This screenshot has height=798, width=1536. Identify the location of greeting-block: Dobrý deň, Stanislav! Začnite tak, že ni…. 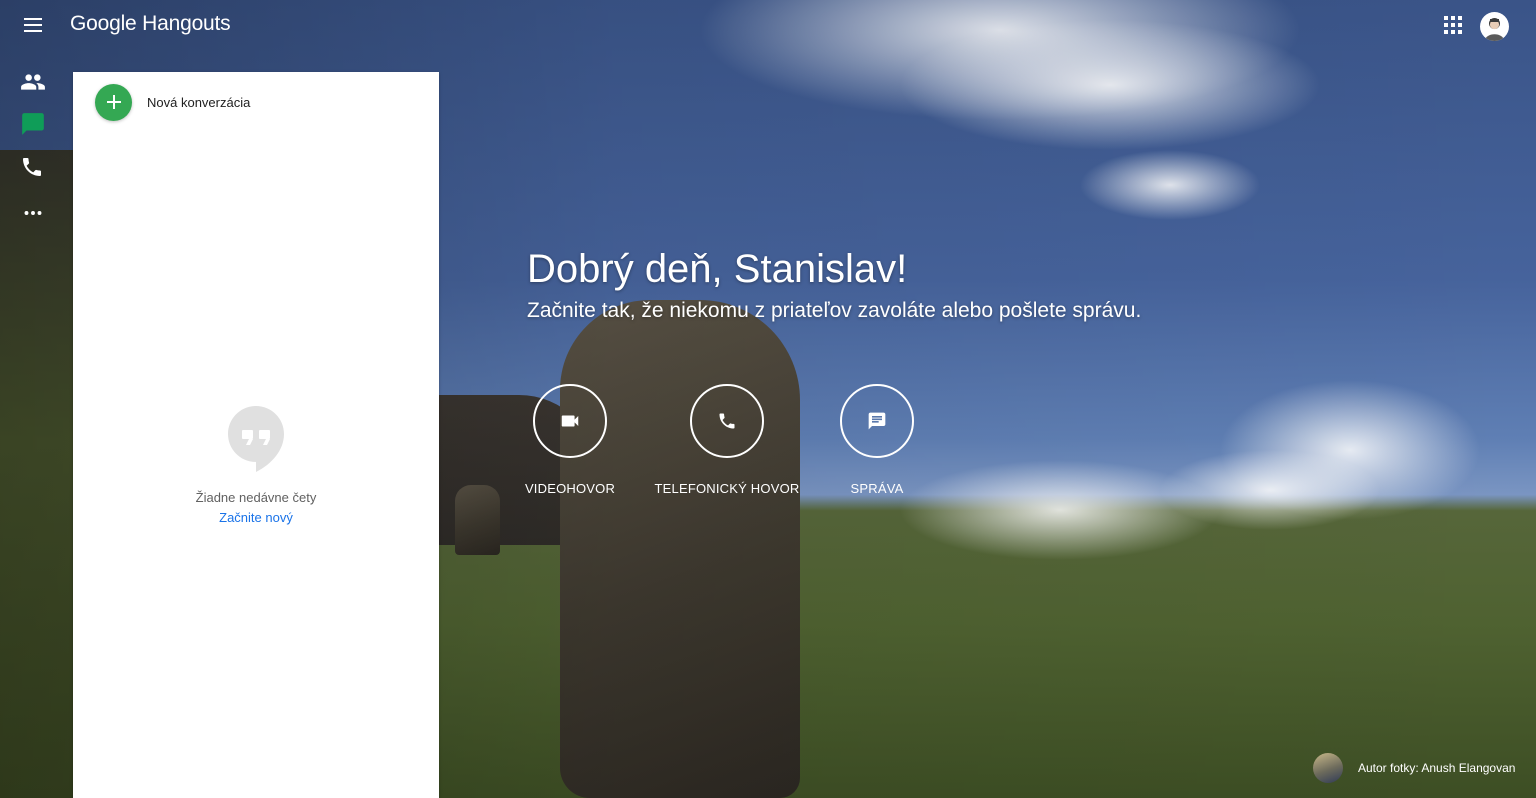
(834, 284).